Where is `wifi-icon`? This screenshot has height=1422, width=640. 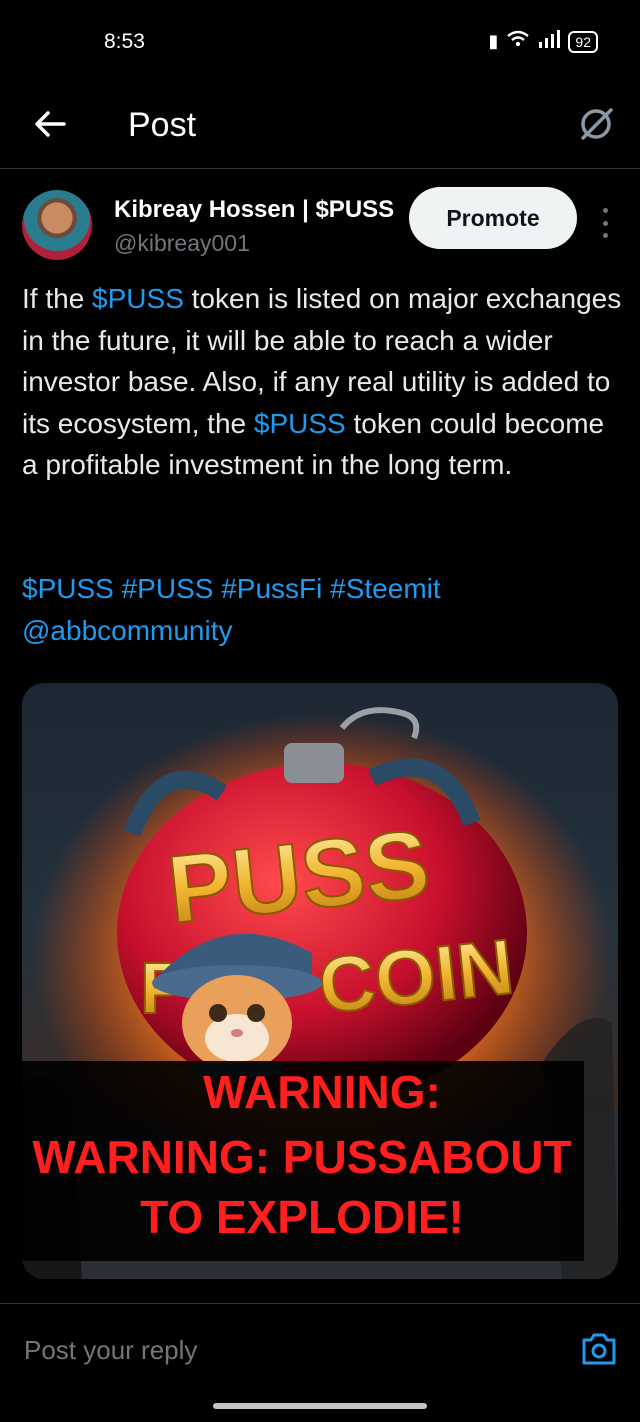
wifi-icon is located at coordinates (518, 41).